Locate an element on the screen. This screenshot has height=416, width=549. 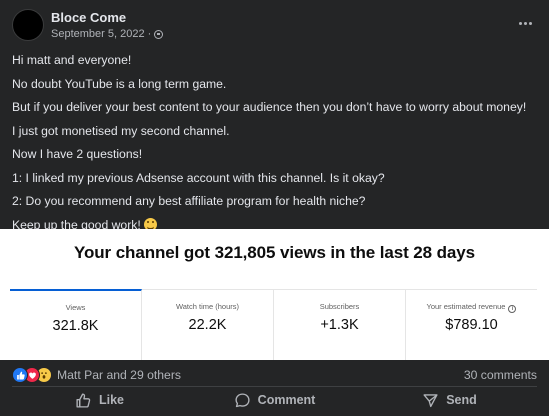
post-line: No doubt YouTube is a long term game. is located at coordinates (119, 83).